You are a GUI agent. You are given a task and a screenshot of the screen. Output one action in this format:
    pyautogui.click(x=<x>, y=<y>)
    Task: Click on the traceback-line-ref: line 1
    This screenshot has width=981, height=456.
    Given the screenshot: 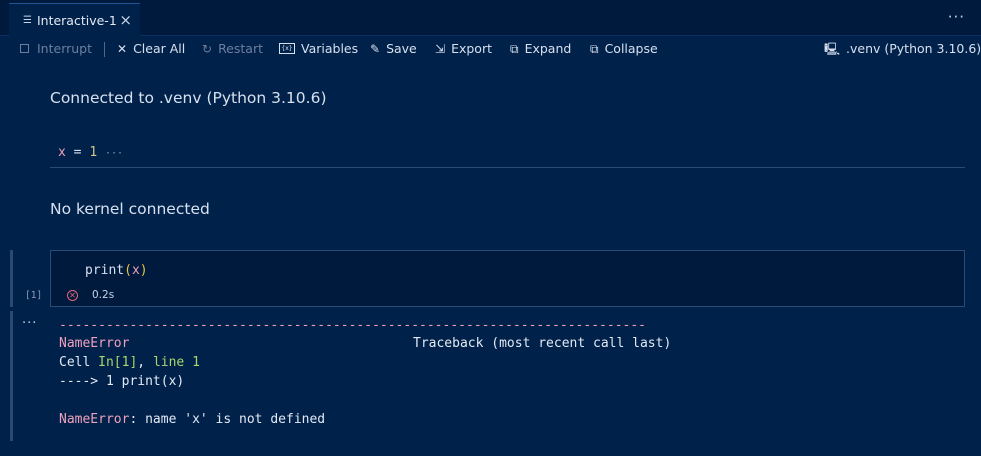 What is the action you would take?
    pyautogui.click(x=176, y=362)
    